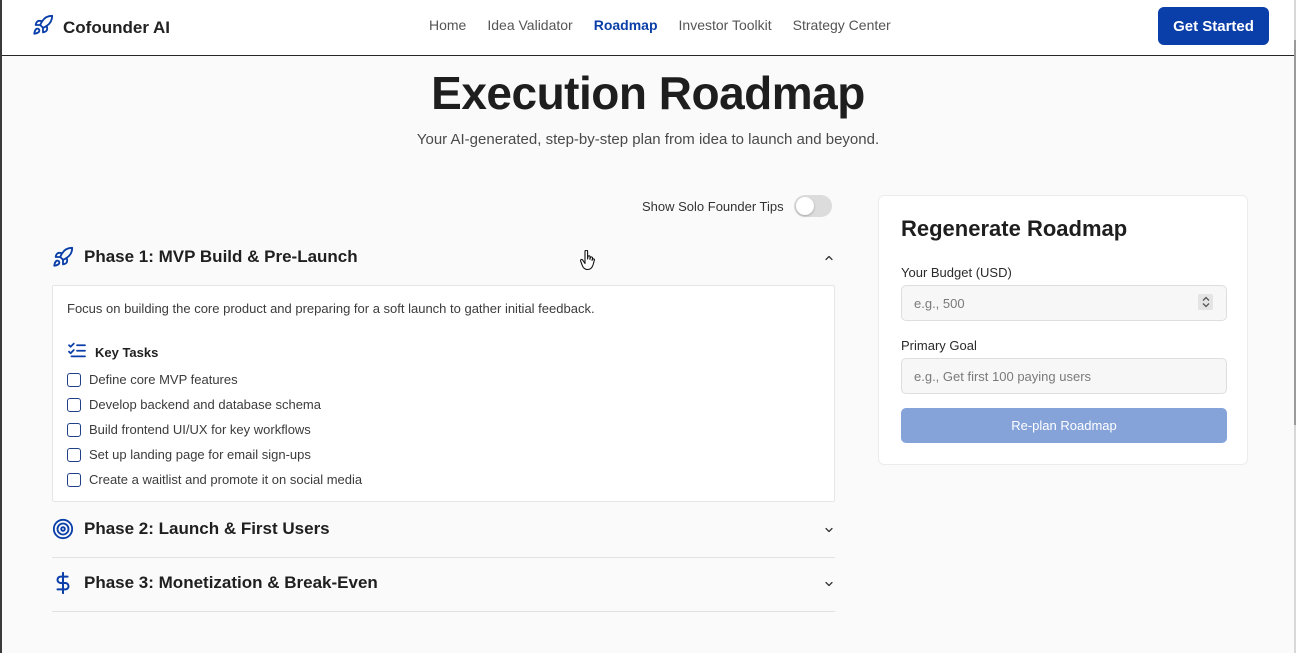 This screenshot has width=1296, height=653. Describe the element at coordinates (221, 256) in the screenshot. I see `phase-1-title: Phase 1: MVP Build & Pre-Launch` at that location.